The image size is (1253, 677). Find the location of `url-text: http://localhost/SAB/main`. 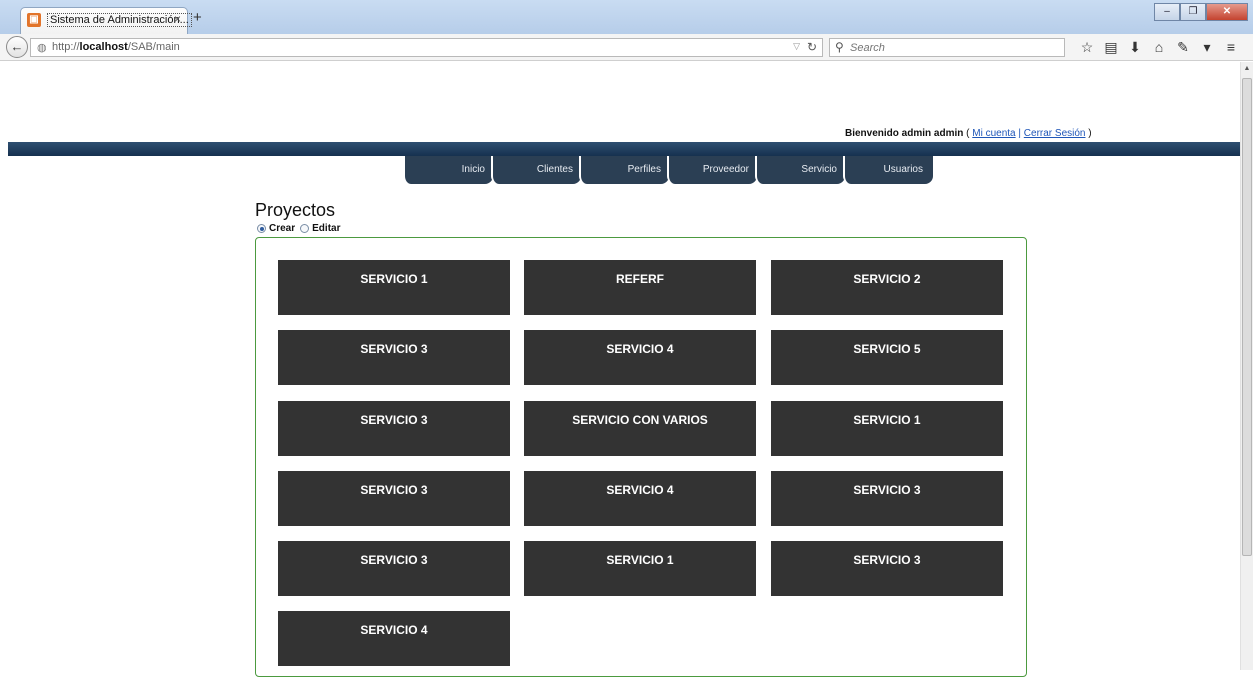

url-text: http://localhost/SAB/main is located at coordinates (116, 47).